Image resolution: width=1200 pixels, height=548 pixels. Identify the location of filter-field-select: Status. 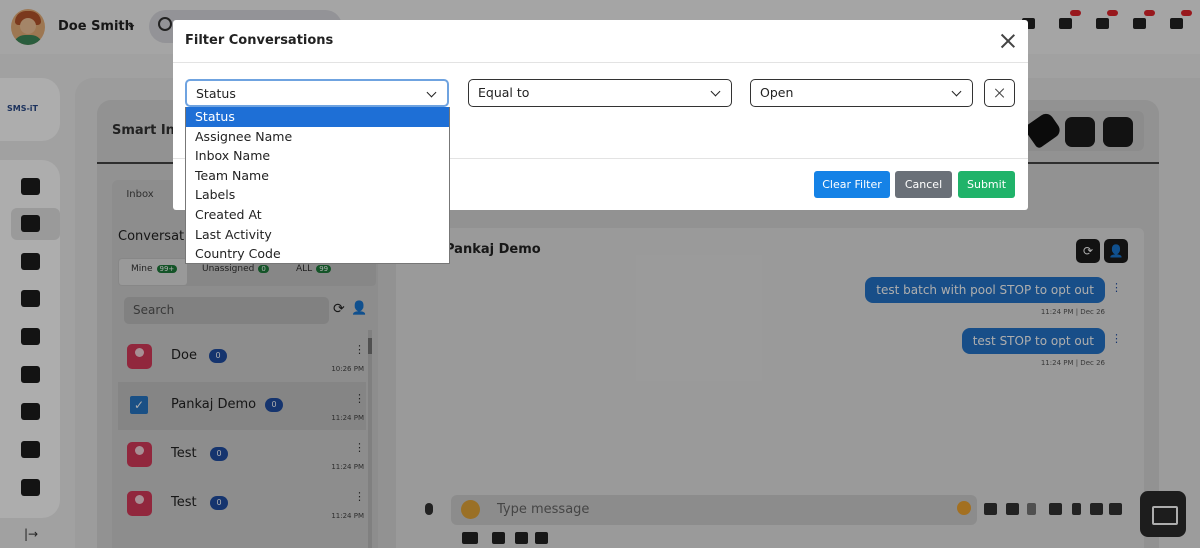
(317, 93).